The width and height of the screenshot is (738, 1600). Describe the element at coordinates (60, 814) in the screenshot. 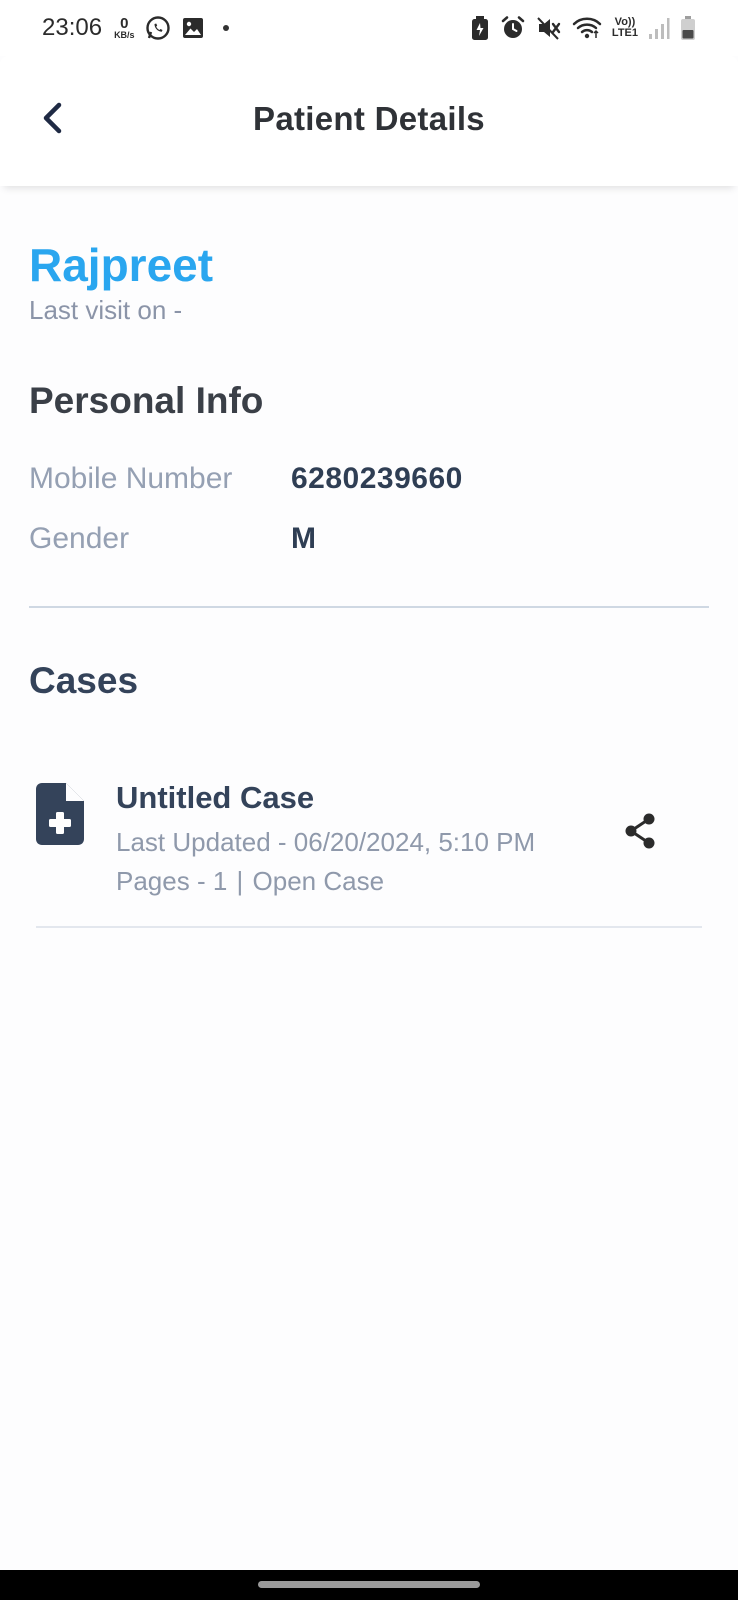

I see `medical-file-icon` at that location.